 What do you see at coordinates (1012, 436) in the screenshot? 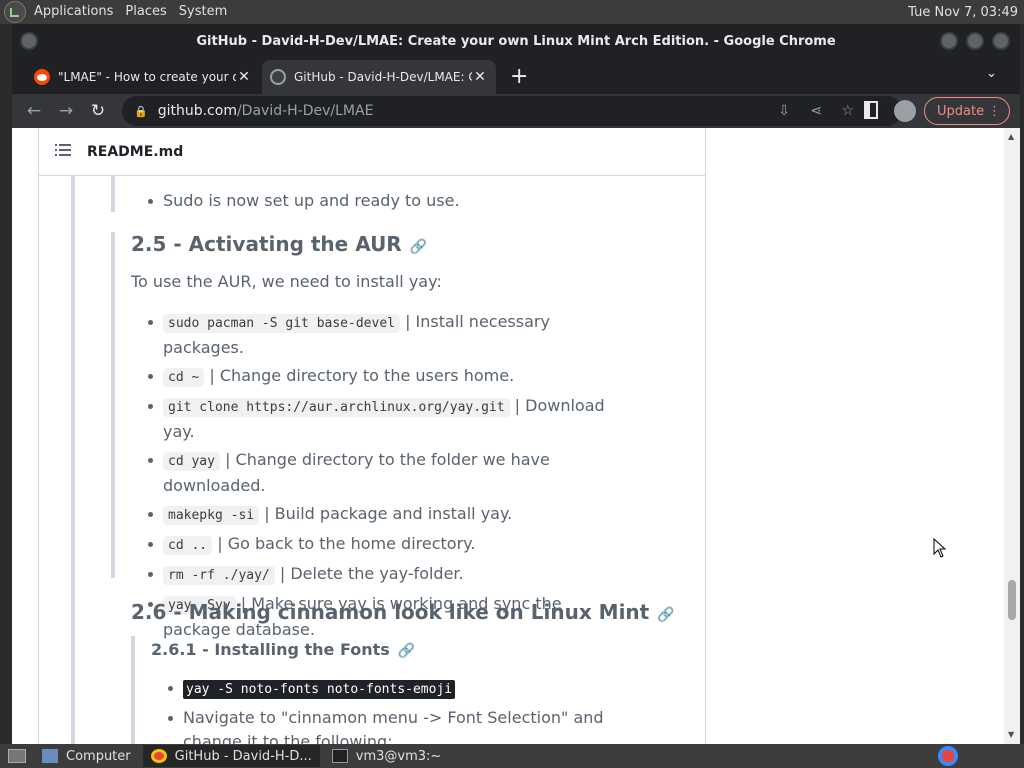
I see `page-scrollbar: ▲ ▼` at bounding box center [1012, 436].